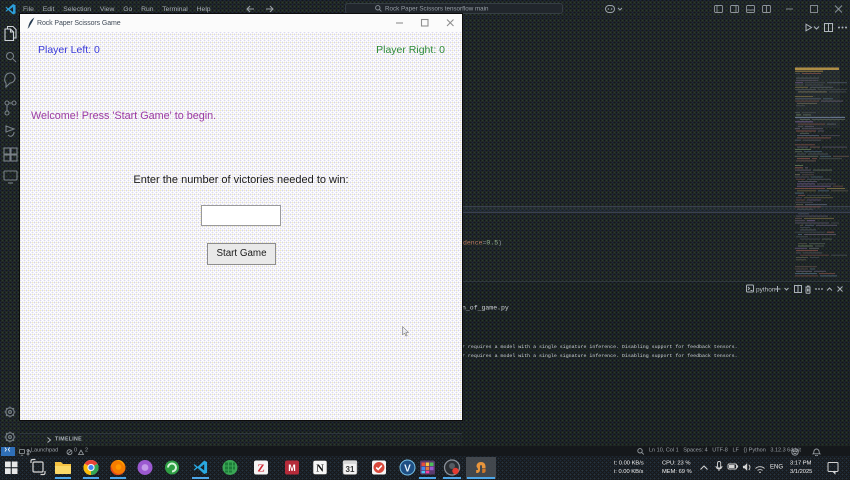 This screenshot has width=850, height=480. Describe the element at coordinates (350, 469) in the screenshot. I see `svg-text: 31` at that location.